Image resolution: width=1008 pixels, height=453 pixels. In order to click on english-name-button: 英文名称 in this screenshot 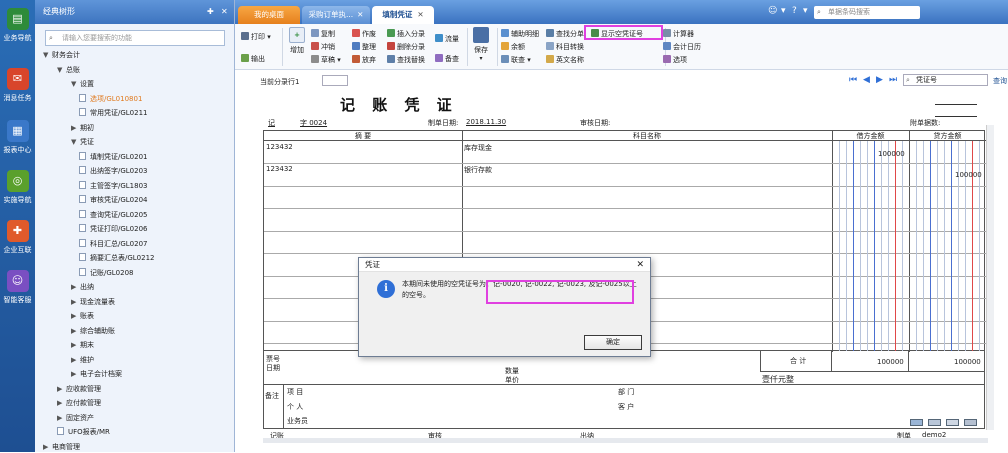, I will do `click(565, 60)`.